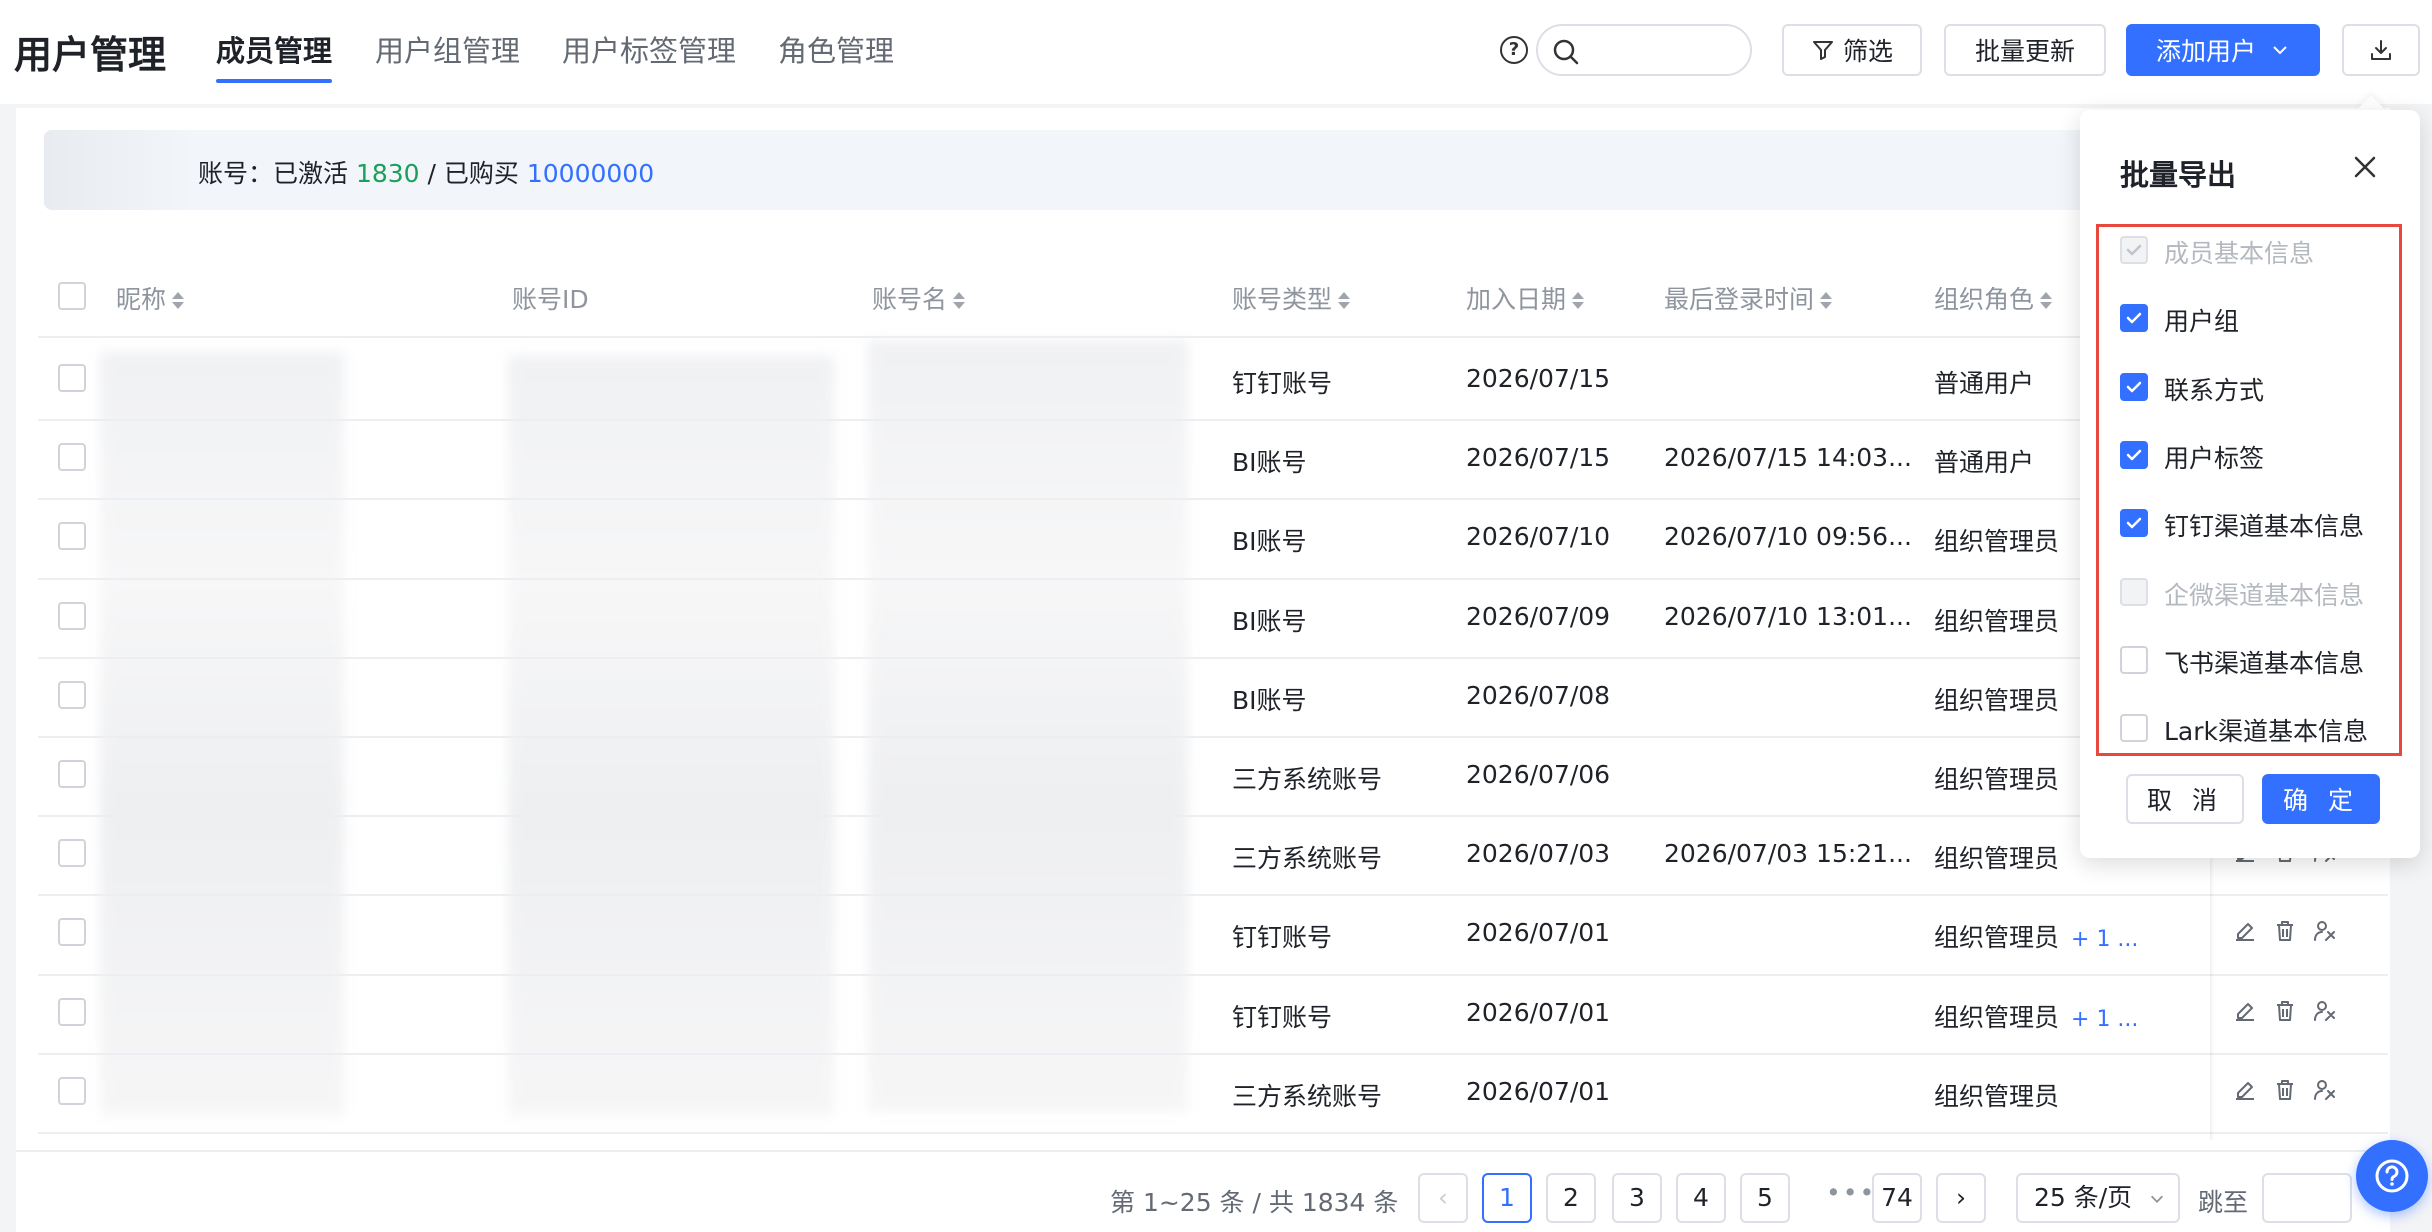  What do you see at coordinates (1996, 857) in the screenshot?
I see `cell-org-role: 组织管理员` at bounding box center [1996, 857].